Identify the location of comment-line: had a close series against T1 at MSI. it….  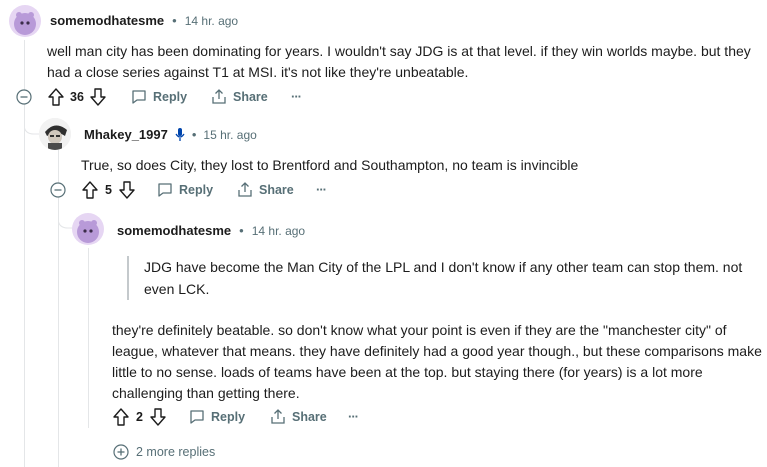
(258, 72).